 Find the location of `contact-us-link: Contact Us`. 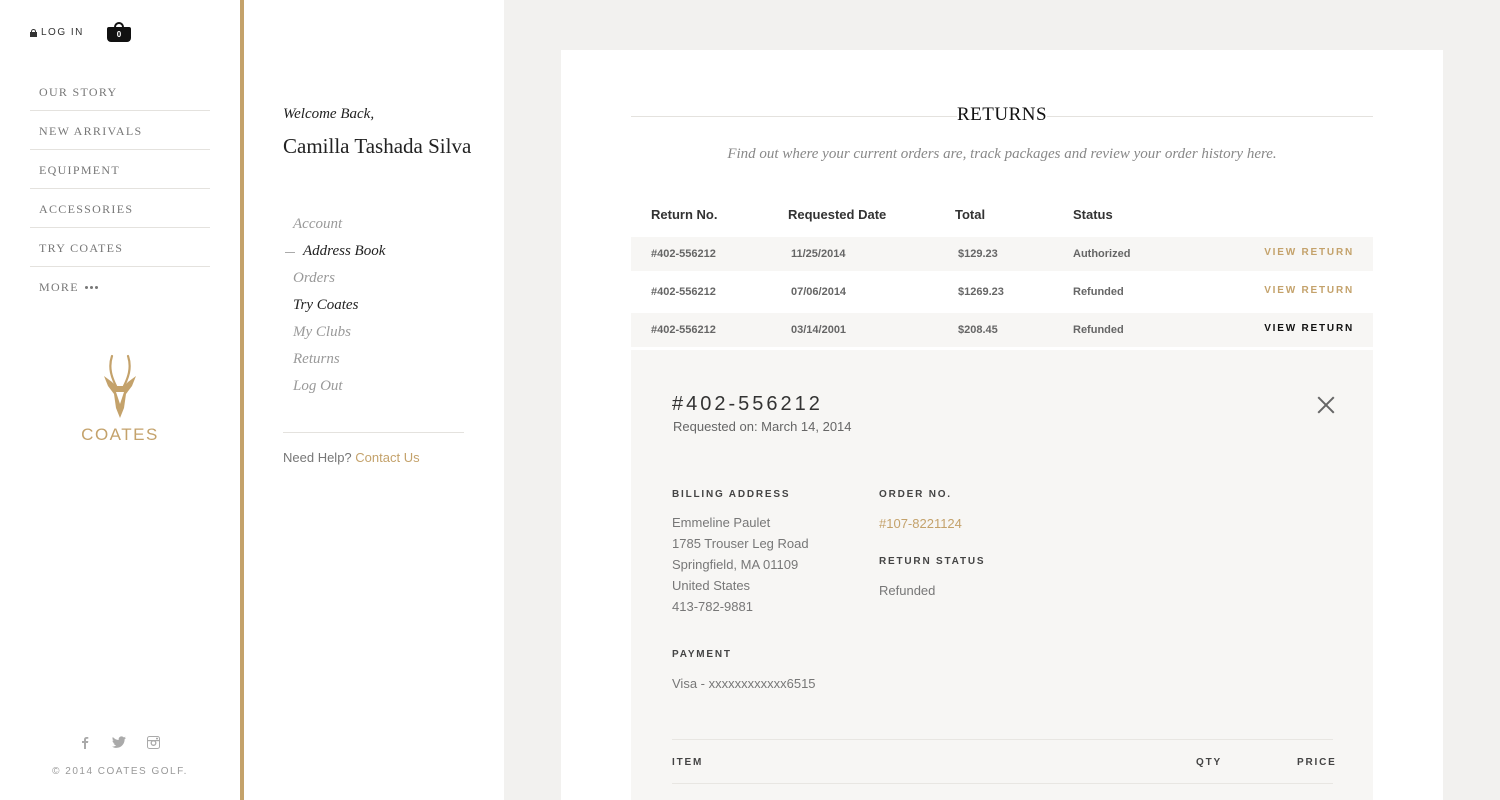

contact-us-link: Contact Us is located at coordinates (387, 457).